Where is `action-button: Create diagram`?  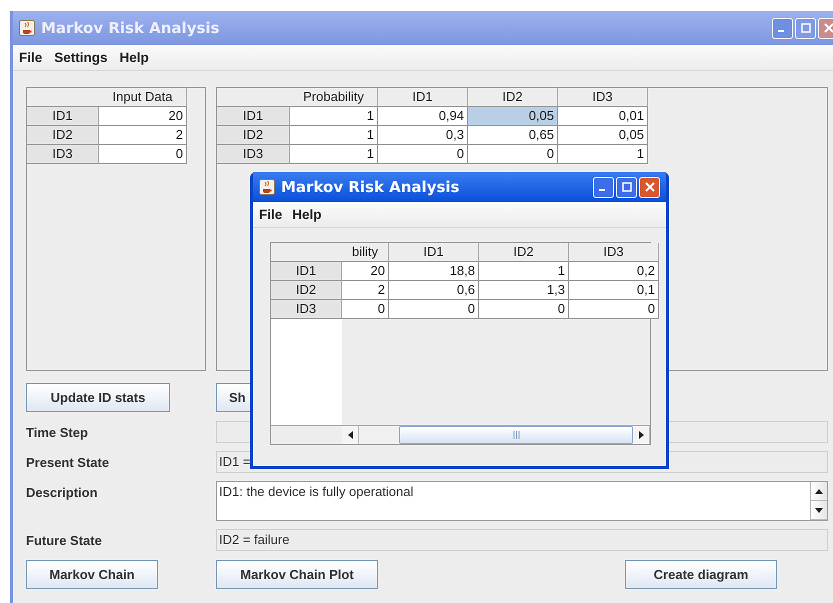 action-button: Create diagram is located at coordinates (701, 574).